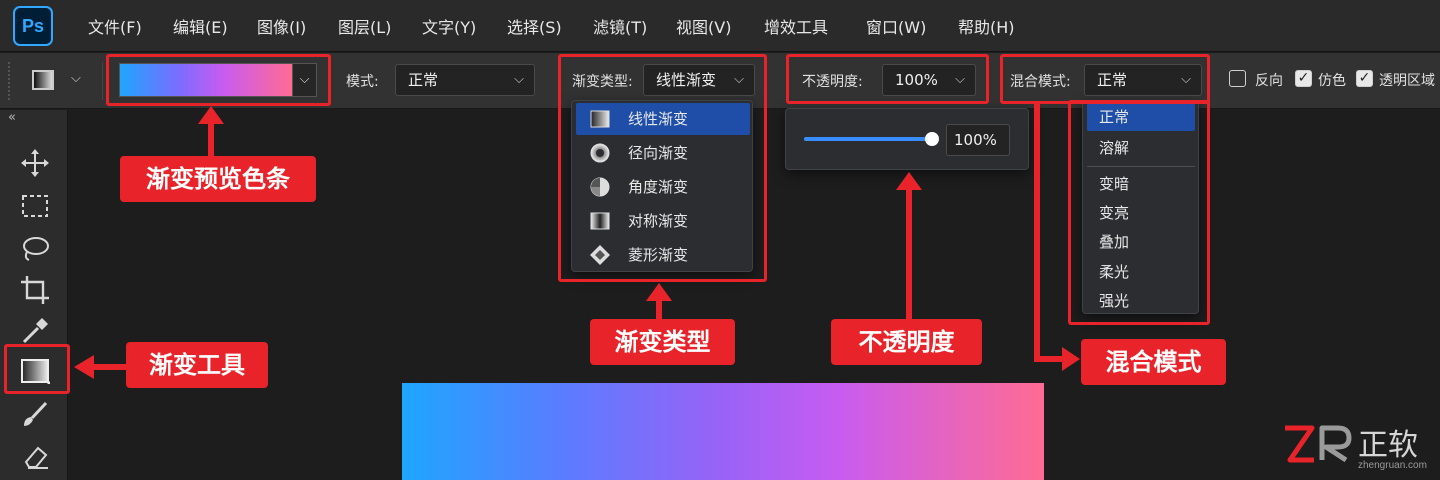 The image size is (1440, 480). Describe the element at coordinates (200, 26) in the screenshot. I see `menu-edit: 编辑(E)` at that location.